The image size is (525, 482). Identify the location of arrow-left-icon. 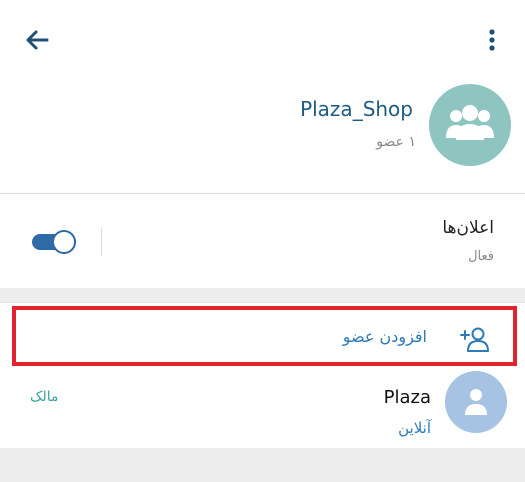
(37, 40).